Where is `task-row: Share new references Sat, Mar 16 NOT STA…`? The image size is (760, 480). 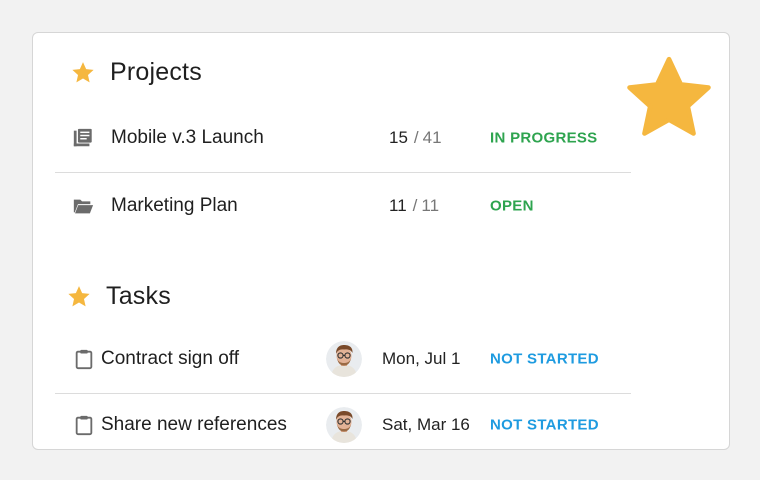
task-row: Share new references Sat, Mar 16 NOT STA… is located at coordinates (343, 420).